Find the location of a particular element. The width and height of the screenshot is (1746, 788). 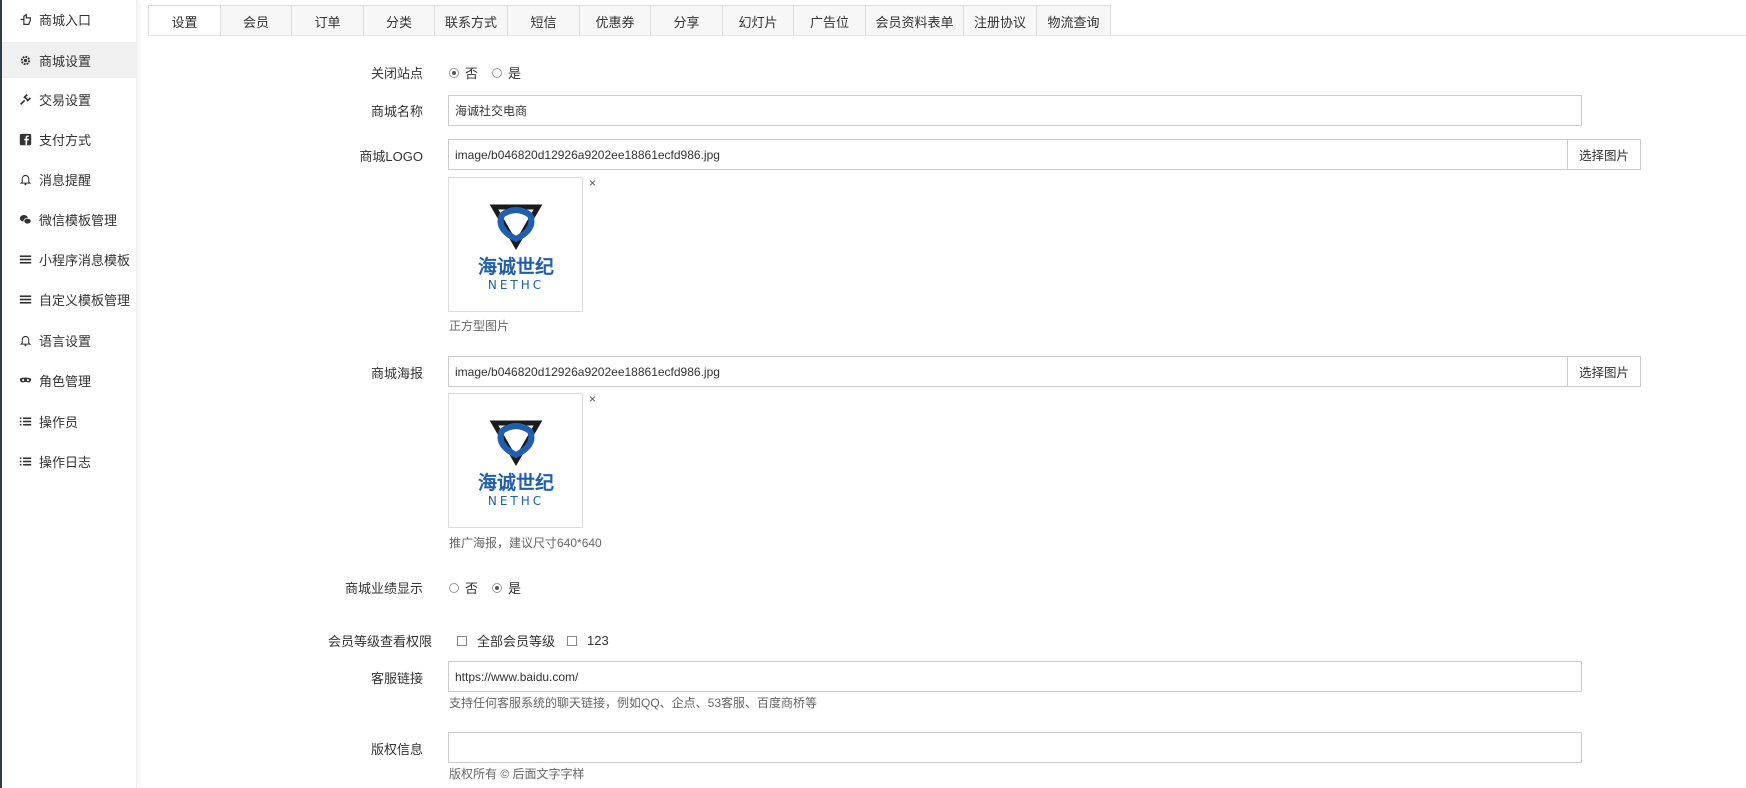

poster-preview-image: 海诚世纪 NETHC is located at coordinates (515, 460).